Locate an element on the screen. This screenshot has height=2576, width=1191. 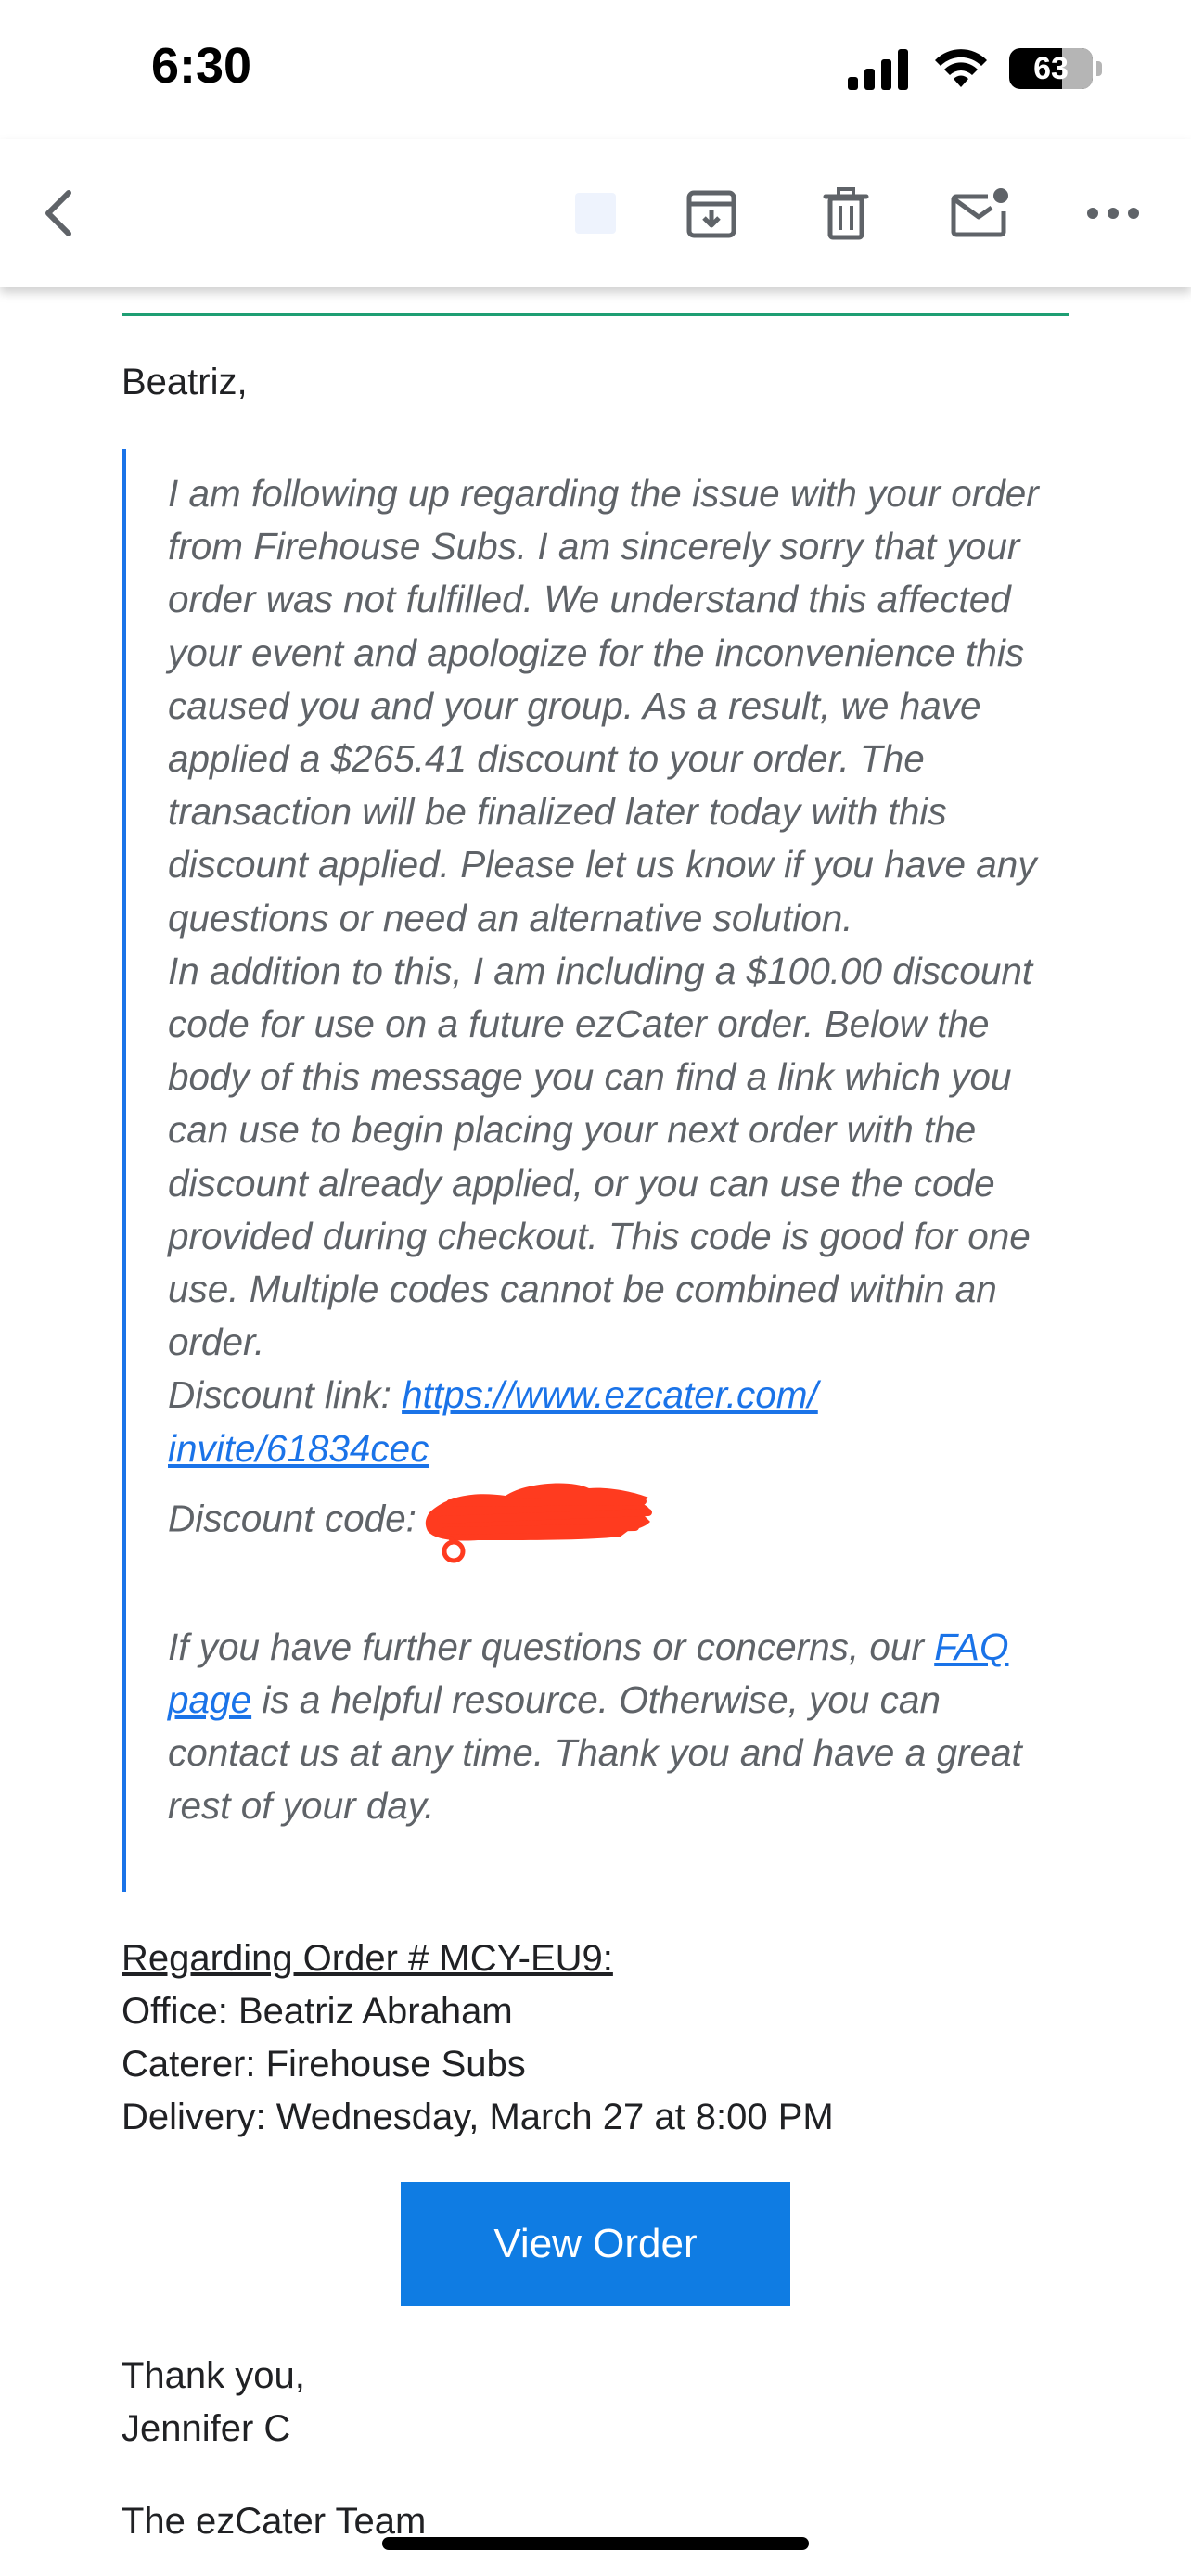
discount-code-line: Discount code: is located at coordinates (618, 1521).